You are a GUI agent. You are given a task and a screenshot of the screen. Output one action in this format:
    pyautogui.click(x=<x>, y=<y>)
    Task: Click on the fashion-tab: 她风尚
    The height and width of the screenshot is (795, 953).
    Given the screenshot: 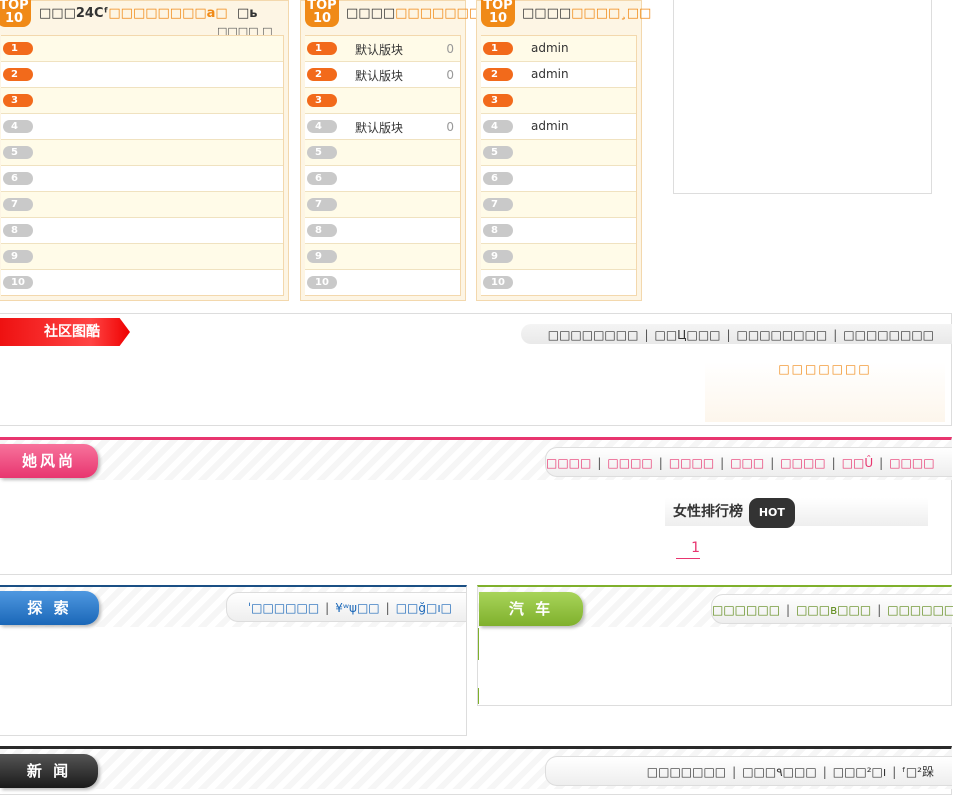 What is the action you would take?
    pyautogui.click(x=49, y=461)
    